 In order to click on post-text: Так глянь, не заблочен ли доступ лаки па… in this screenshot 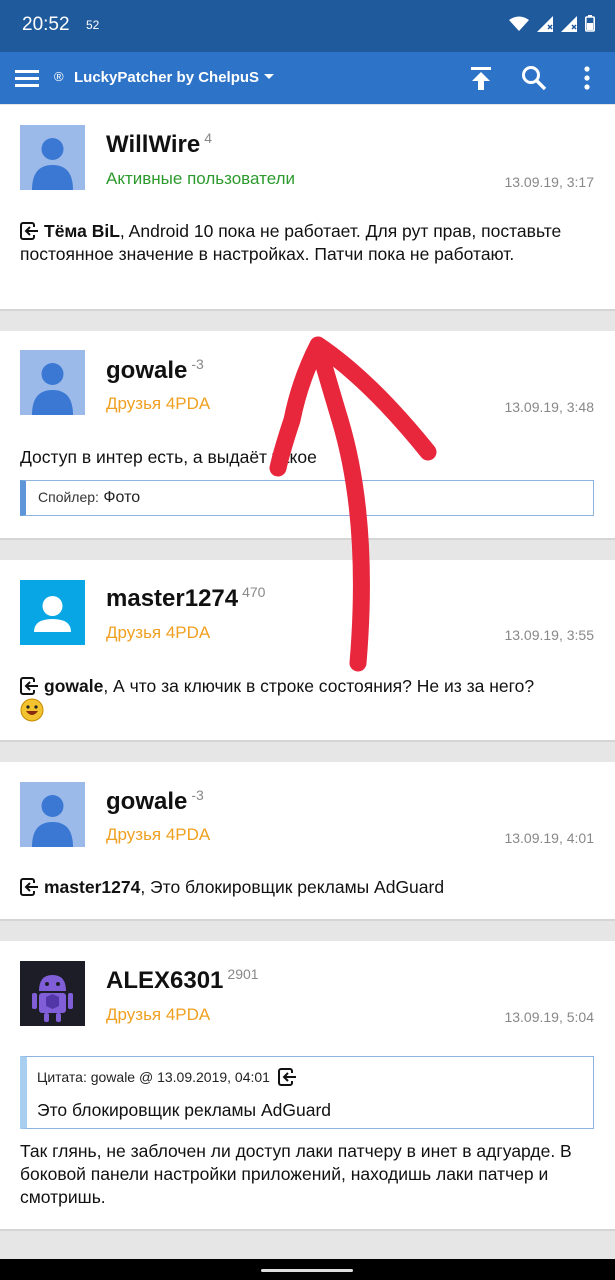, I will do `click(296, 1174)`.